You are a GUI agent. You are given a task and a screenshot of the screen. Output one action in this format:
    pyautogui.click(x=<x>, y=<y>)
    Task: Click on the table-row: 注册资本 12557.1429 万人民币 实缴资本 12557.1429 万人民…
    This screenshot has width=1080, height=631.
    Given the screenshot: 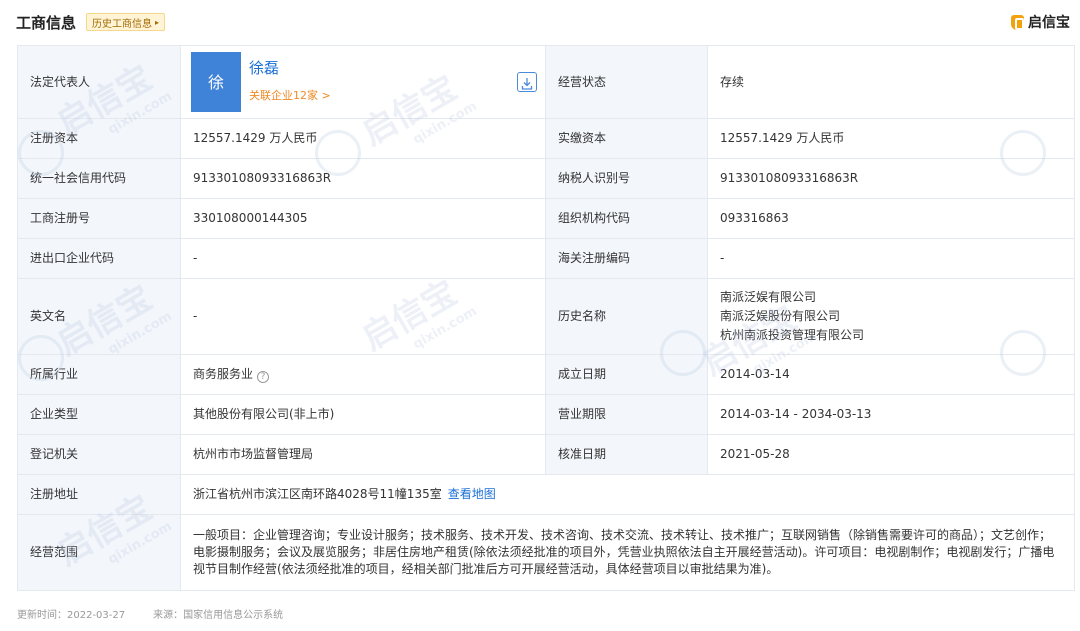 What is the action you would take?
    pyautogui.click(x=546, y=138)
    